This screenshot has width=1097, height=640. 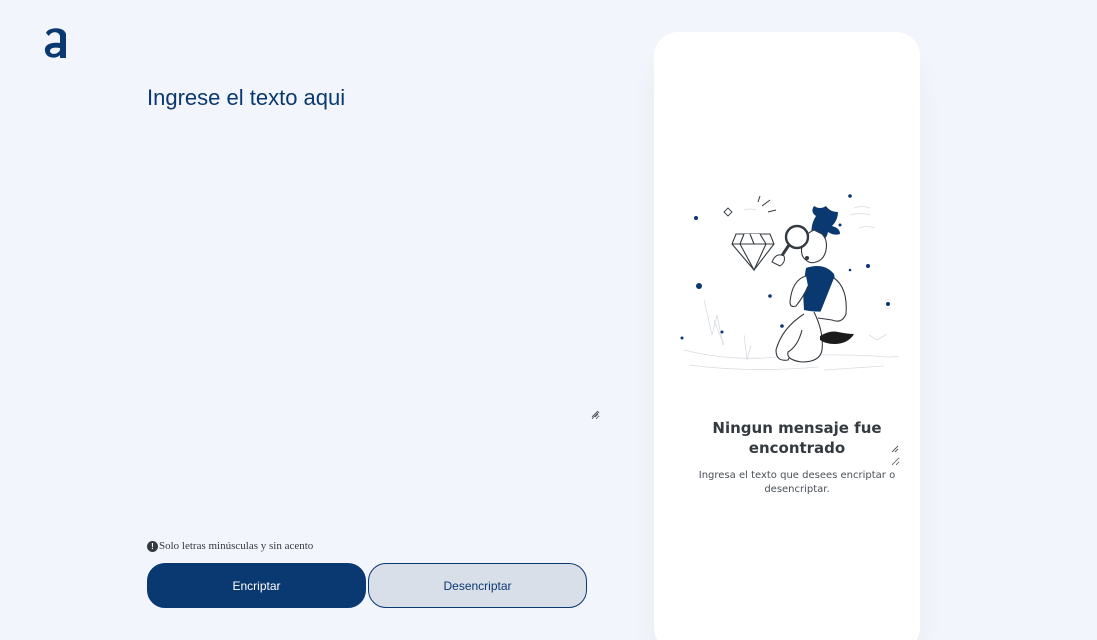 I want to click on no-message-title: Ningun mensaje fue encontrado, so click(x=797, y=438).